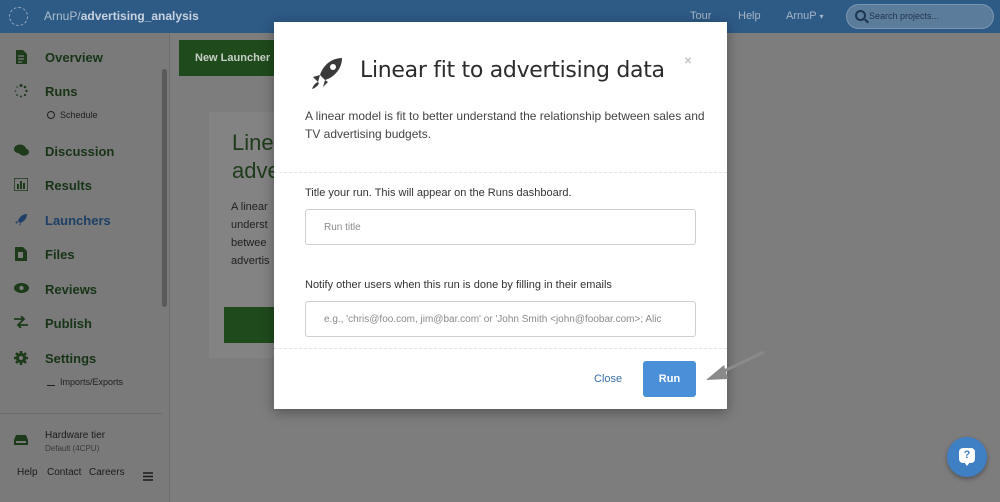 The image size is (1000, 502). What do you see at coordinates (51, 115) in the screenshot?
I see `clock-icon` at bounding box center [51, 115].